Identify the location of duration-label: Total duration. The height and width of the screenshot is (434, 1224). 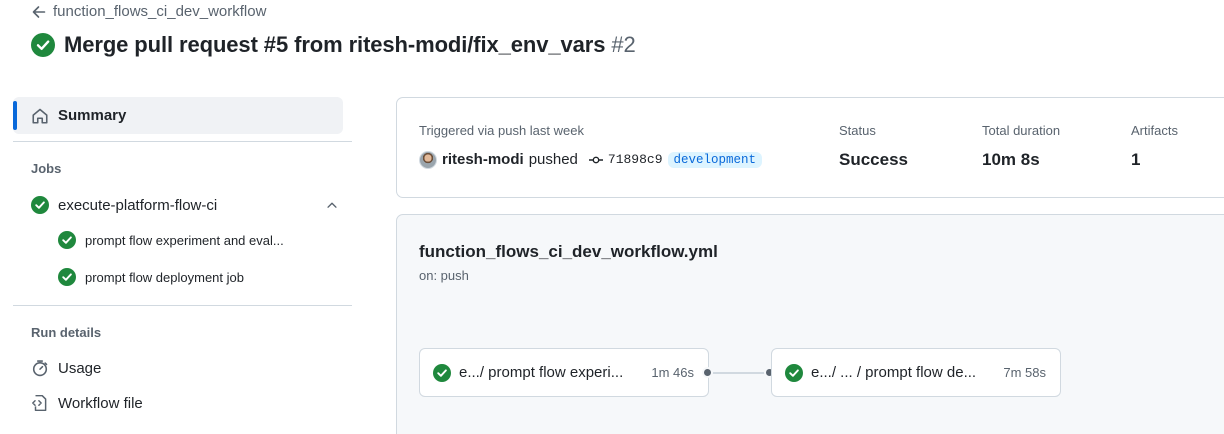
(1021, 130).